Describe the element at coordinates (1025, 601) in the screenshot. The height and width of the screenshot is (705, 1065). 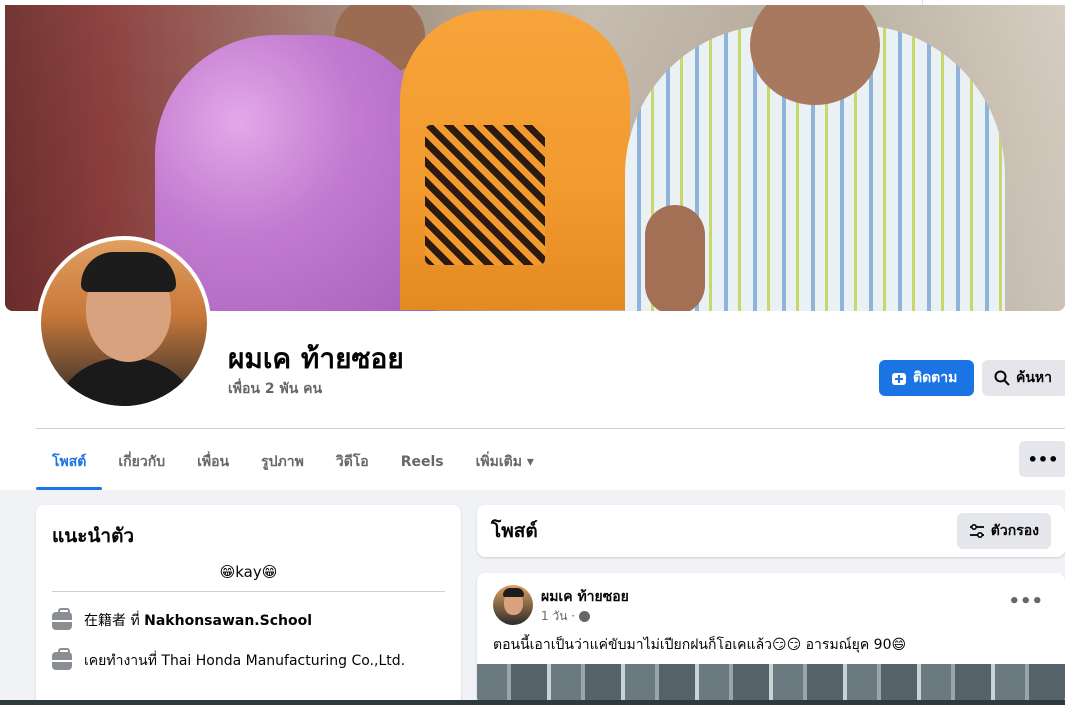
I see `post-more-button: •••` at that location.